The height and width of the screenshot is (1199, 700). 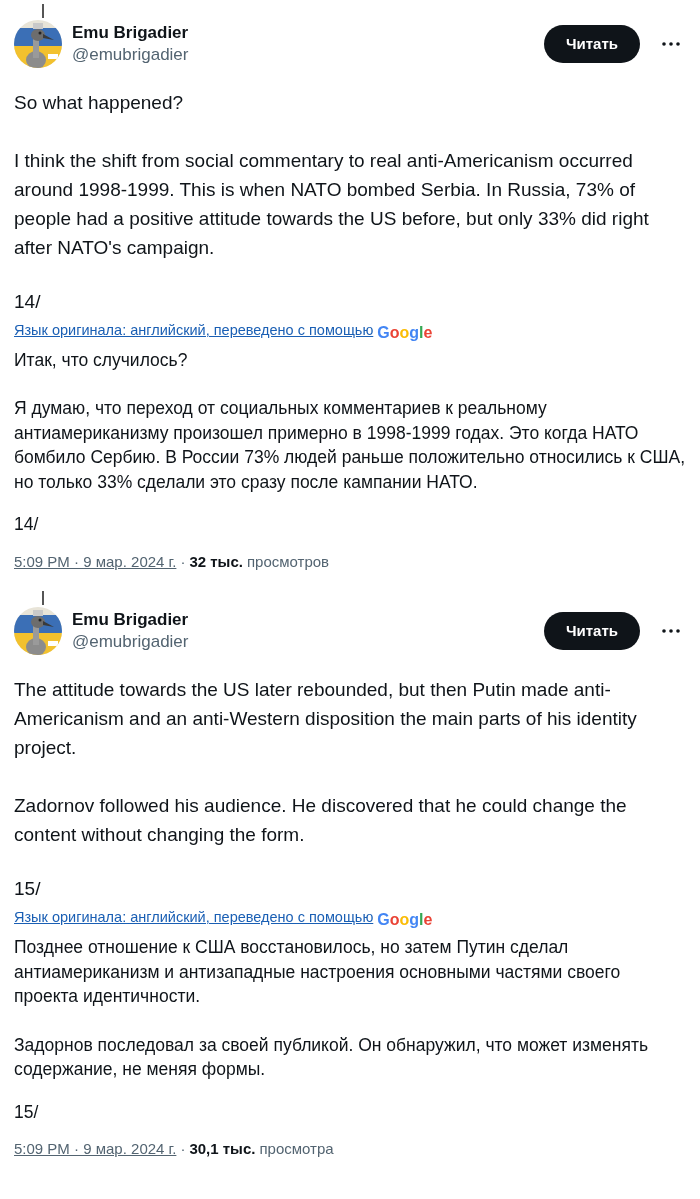 I want to click on translated-text: Задорнов последовал за своей публикой. Он обнаружил, что может изменять содержание, не меняя формы., so click(x=332, y=1057).